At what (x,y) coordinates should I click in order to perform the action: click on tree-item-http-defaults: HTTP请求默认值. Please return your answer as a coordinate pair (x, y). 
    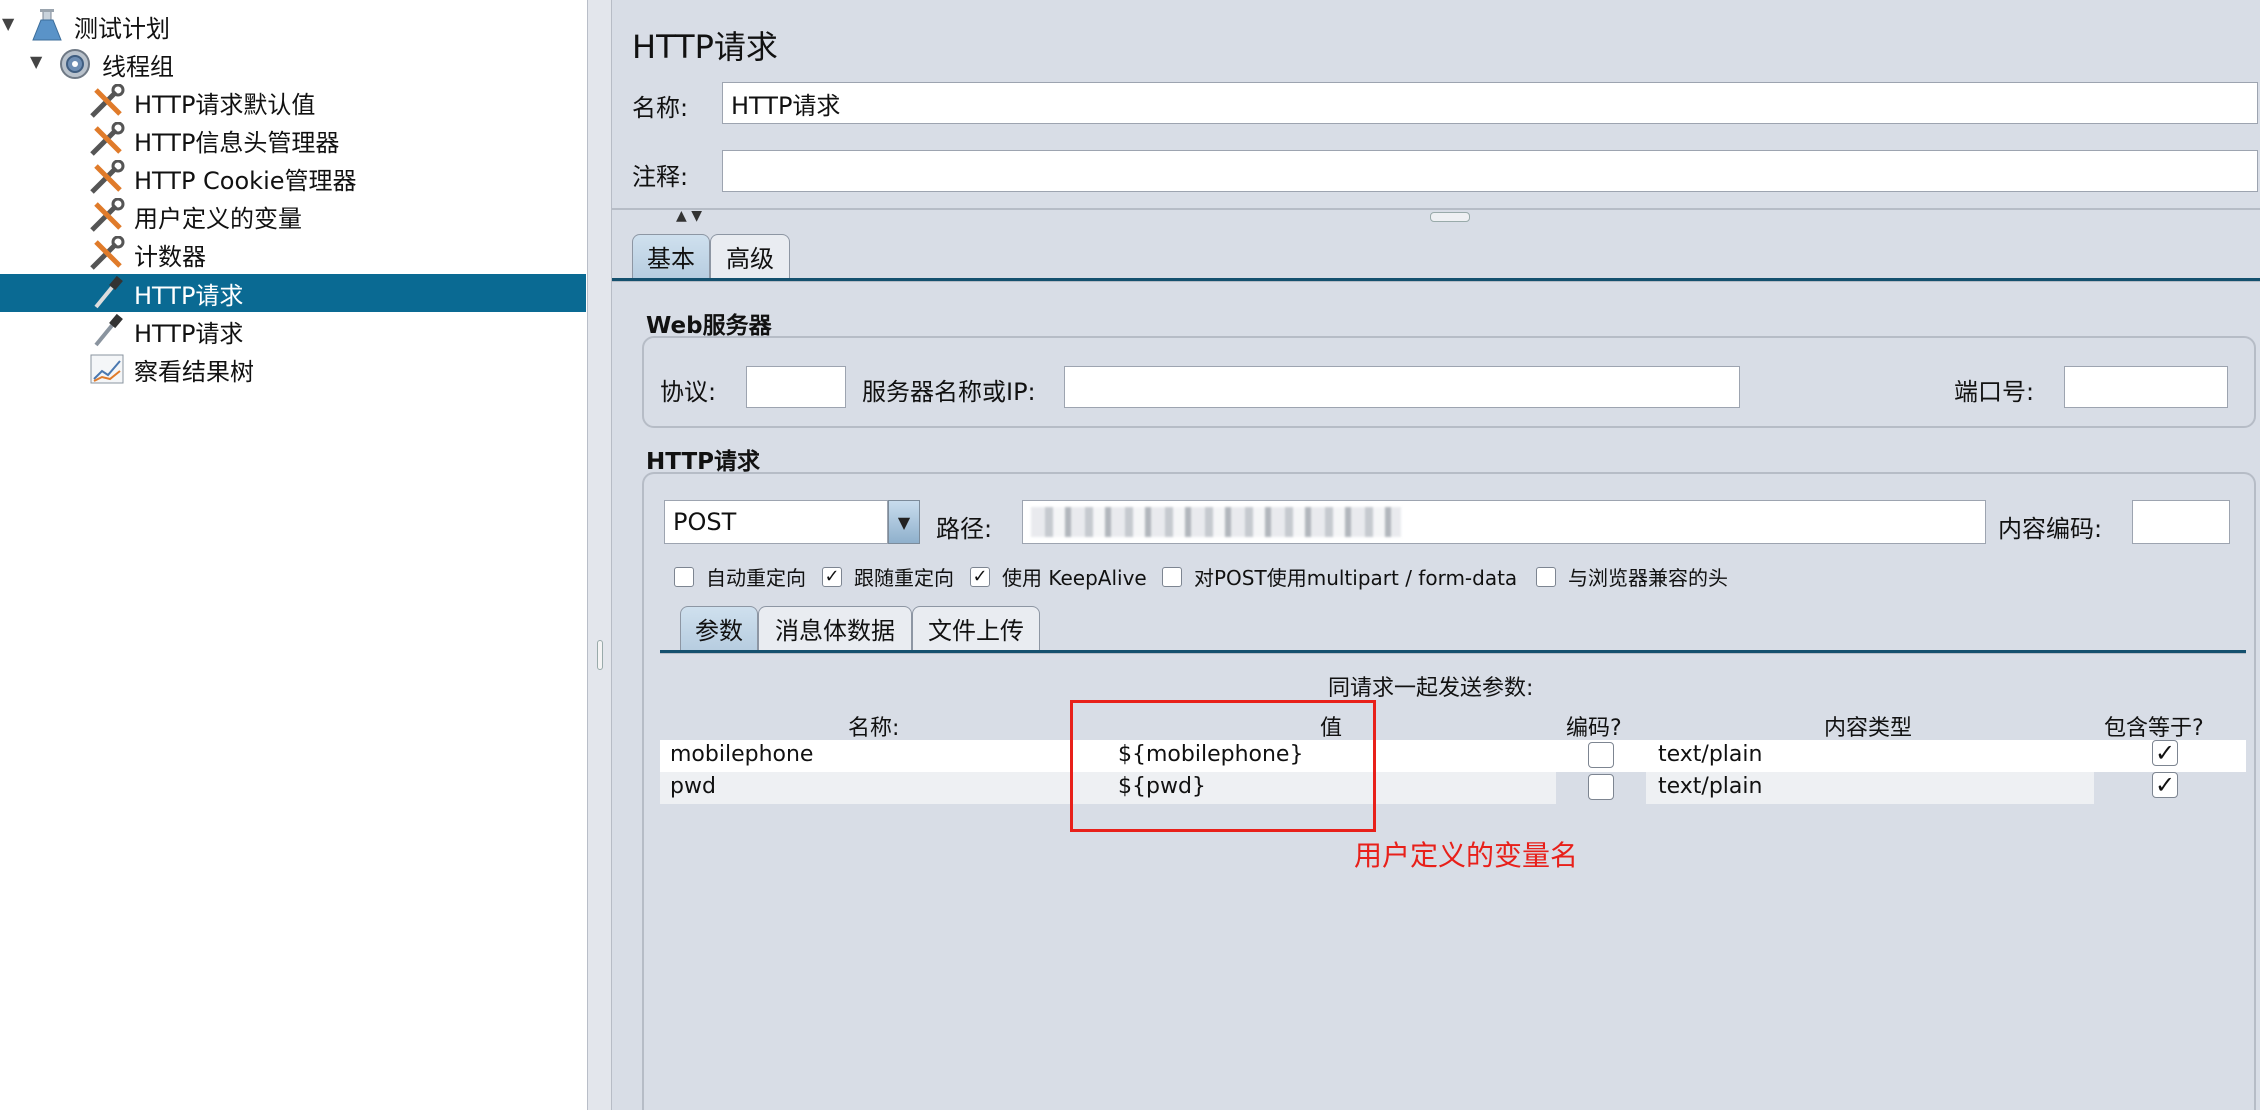
    Looking at the image, I should click on (202, 101).